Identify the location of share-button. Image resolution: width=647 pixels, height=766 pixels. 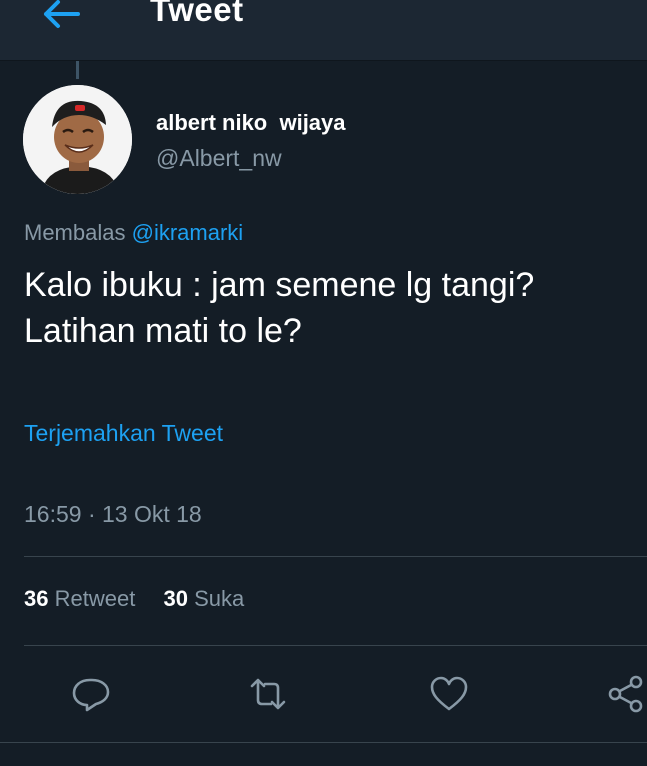
(626, 694).